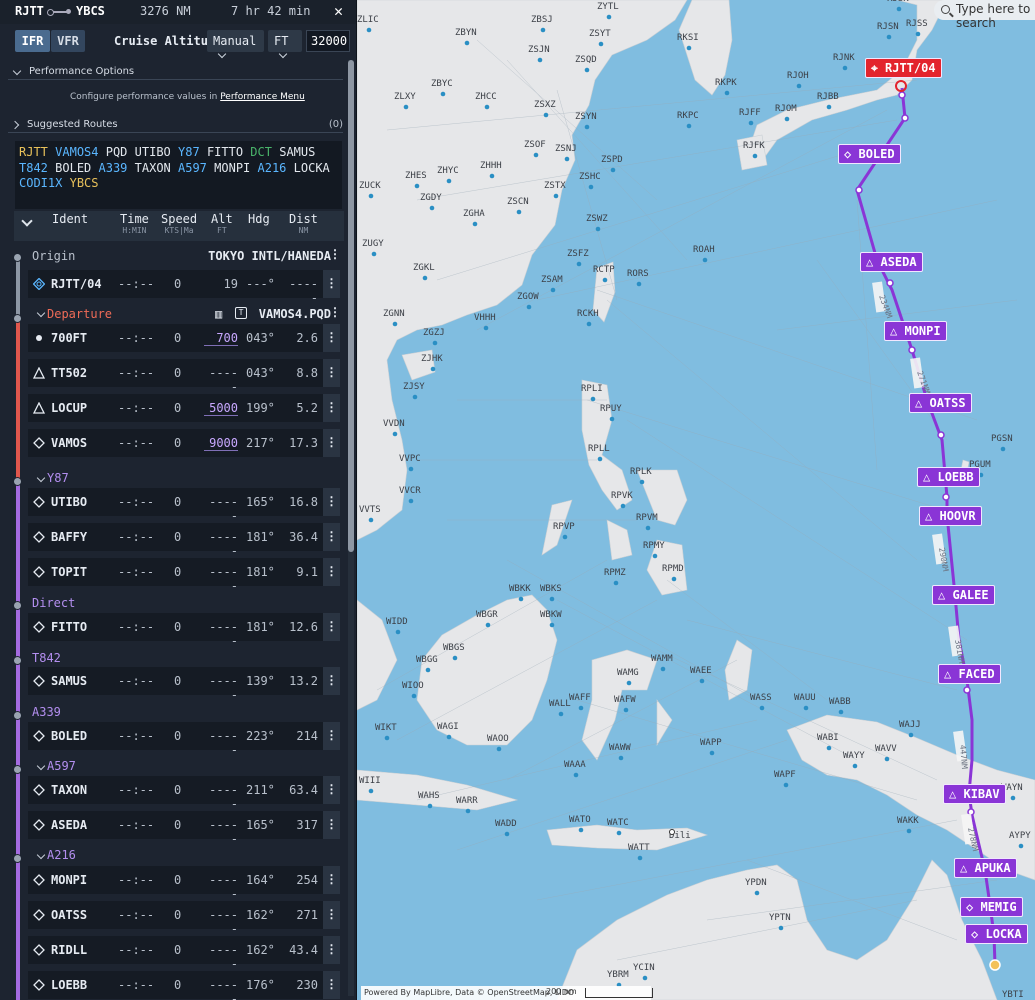  I want to click on airport-label: WASS, so click(761, 698).